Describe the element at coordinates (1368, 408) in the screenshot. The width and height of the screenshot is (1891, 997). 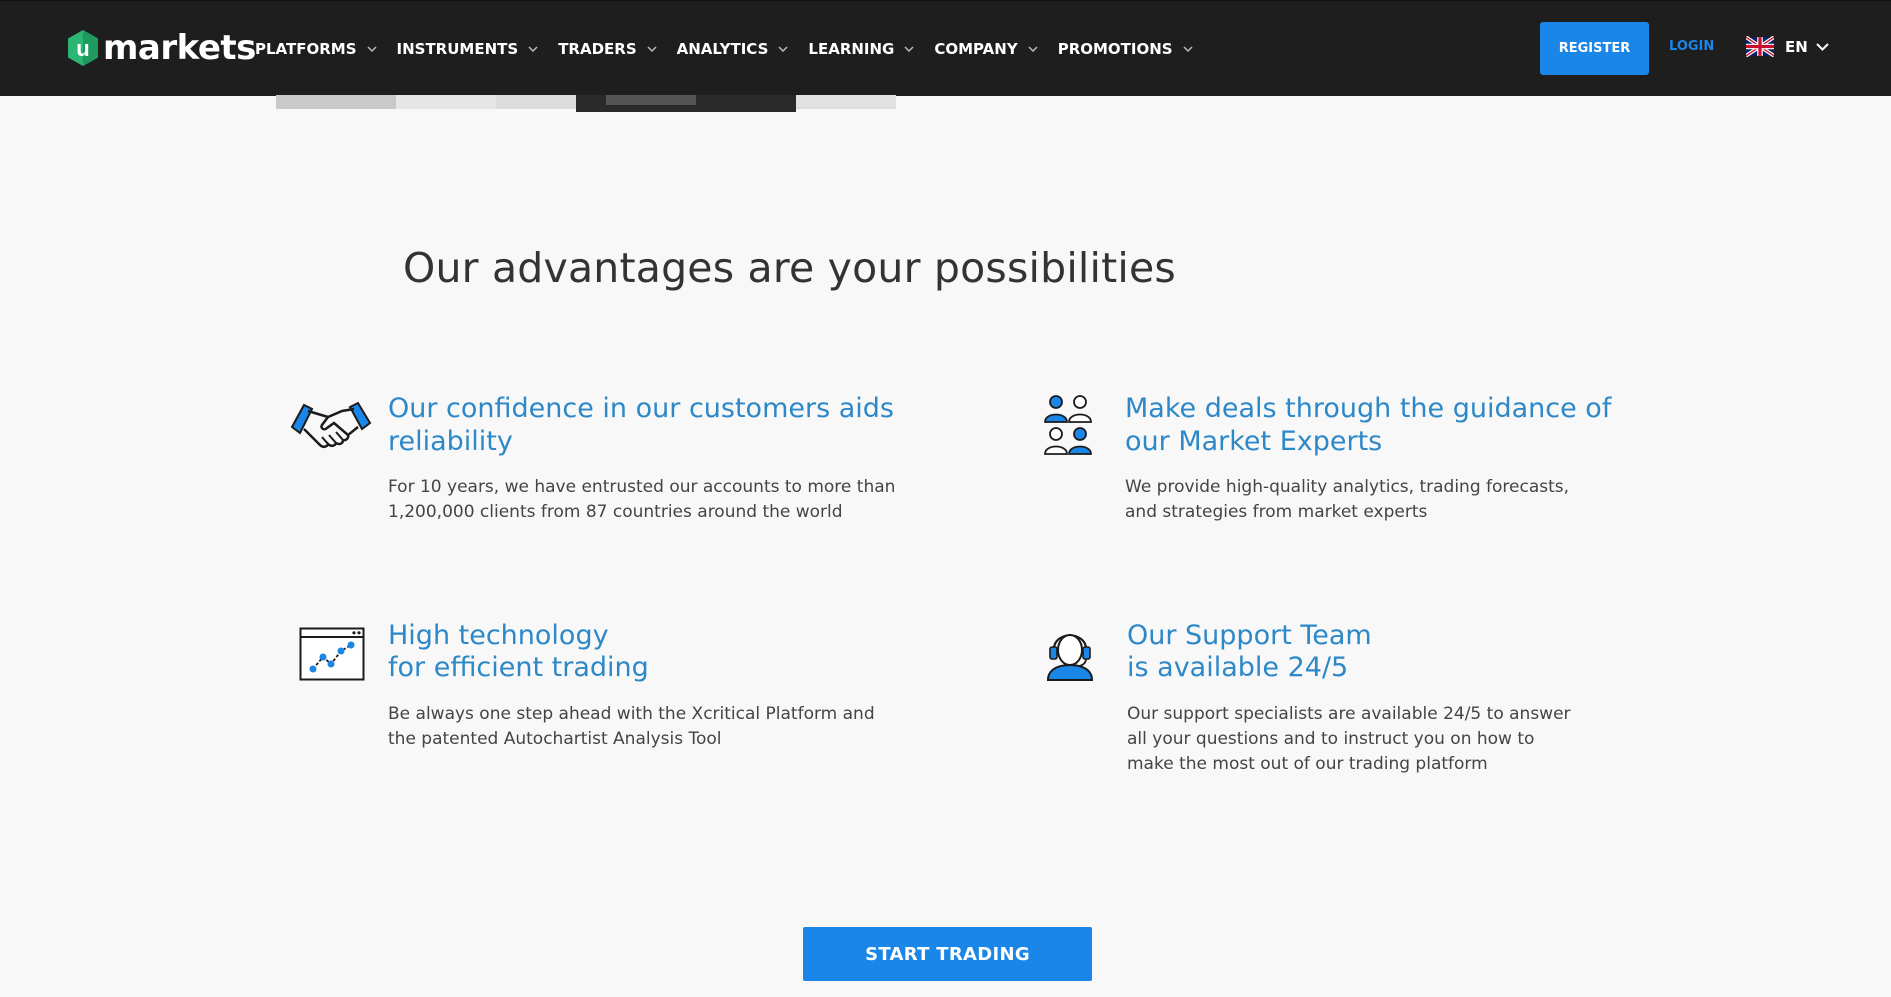
I see `card-title-line: Make deals through the guidance of` at that location.